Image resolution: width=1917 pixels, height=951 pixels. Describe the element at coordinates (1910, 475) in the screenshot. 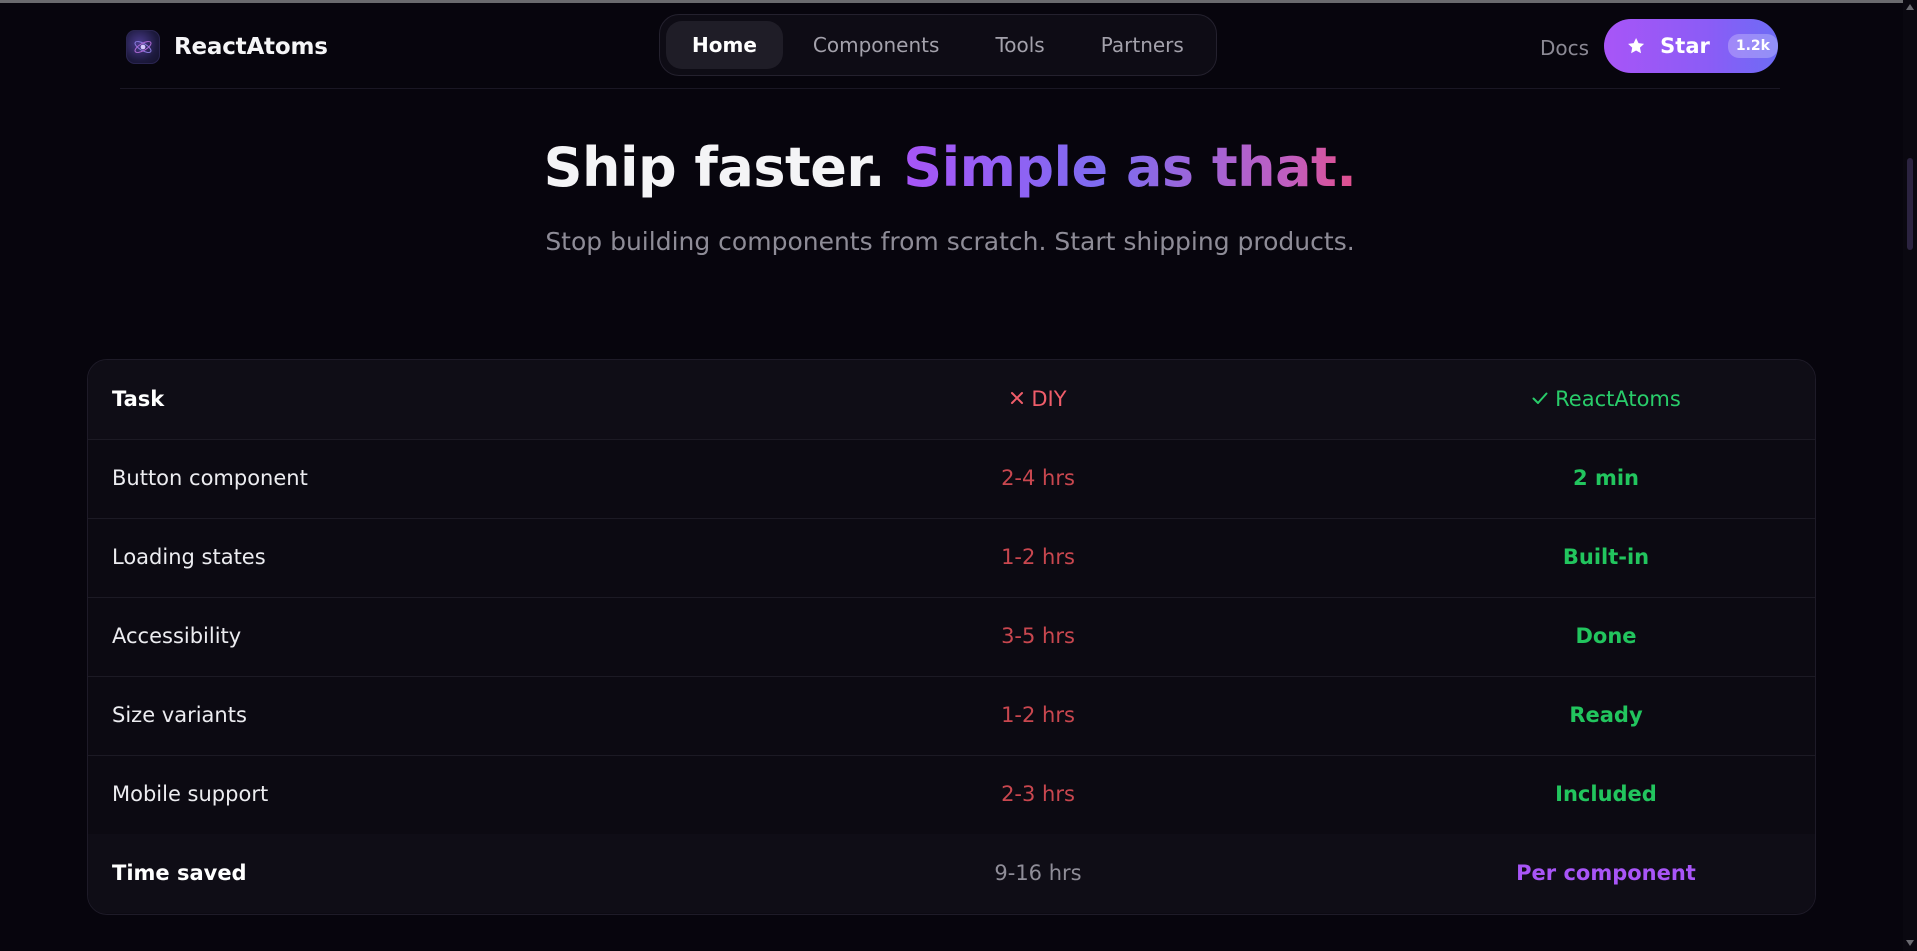

I see `page-scrollbar` at that location.